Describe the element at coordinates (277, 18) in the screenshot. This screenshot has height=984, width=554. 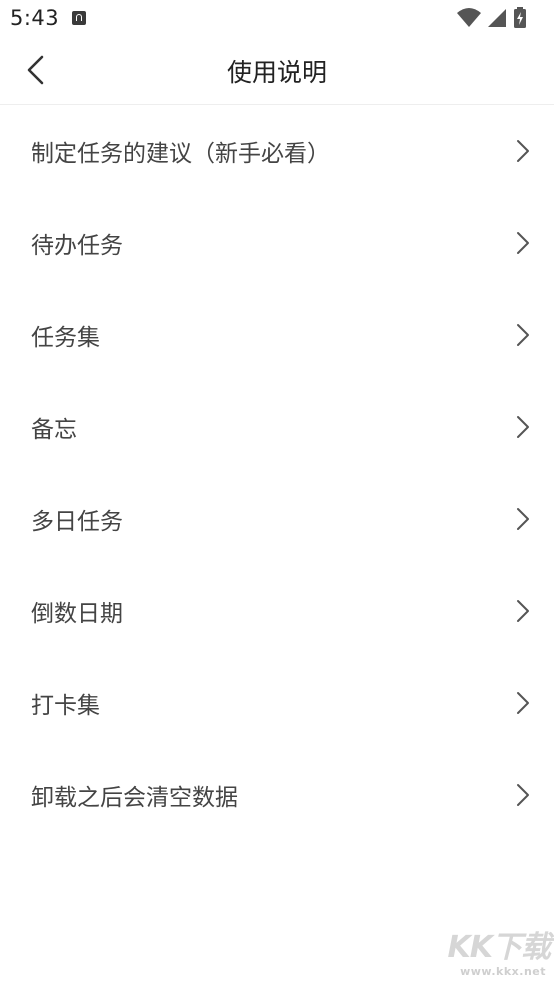
I see `status-bar: 5:43` at that location.